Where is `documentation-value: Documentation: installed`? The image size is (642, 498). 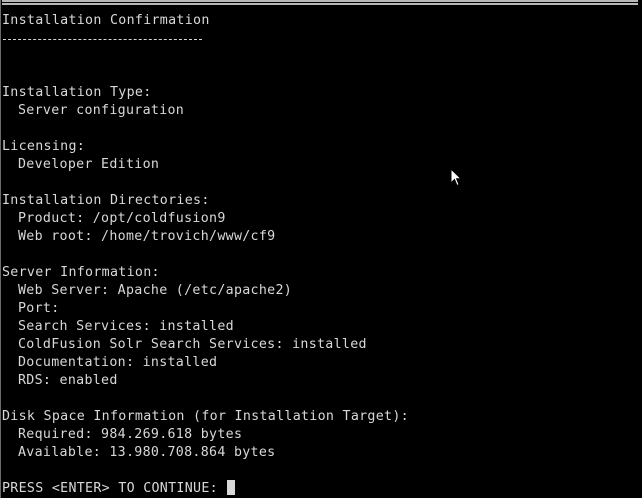 documentation-value: Documentation: installed is located at coordinates (118, 362).